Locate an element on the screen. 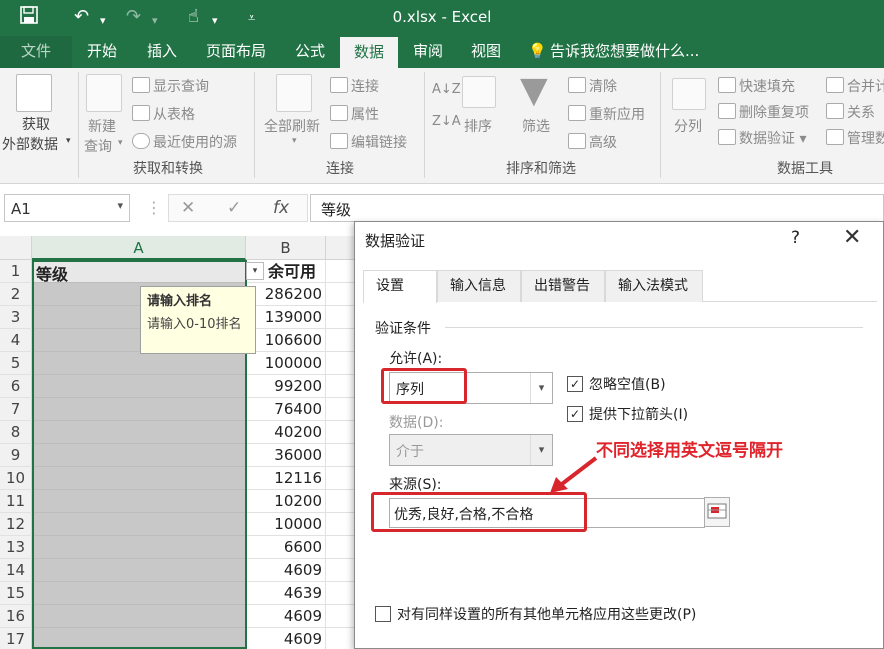 Image resolution: width=884 pixels, height=649 pixels. cell-b: 12116 is located at coordinates (286, 478).